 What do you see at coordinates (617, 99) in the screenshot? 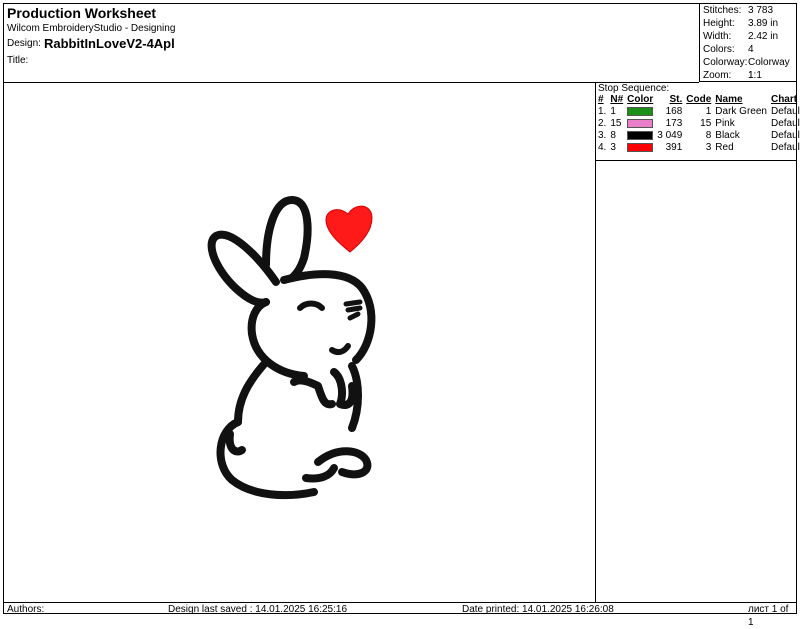
I see `col-header: N#` at bounding box center [617, 99].